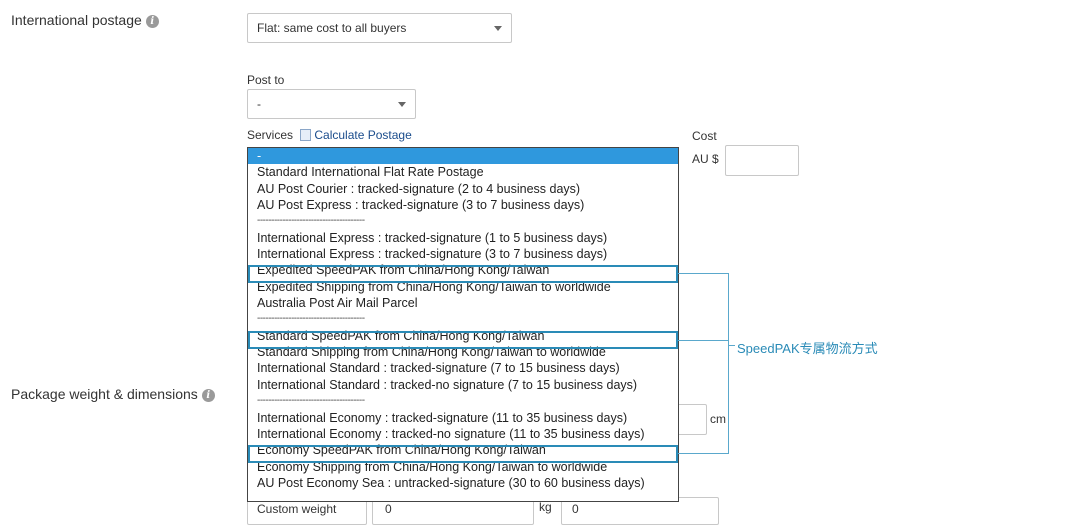  What do you see at coordinates (463, 303) in the screenshot?
I see `service-option: Australia Post Air Mail Parcel` at bounding box center [463, 303].